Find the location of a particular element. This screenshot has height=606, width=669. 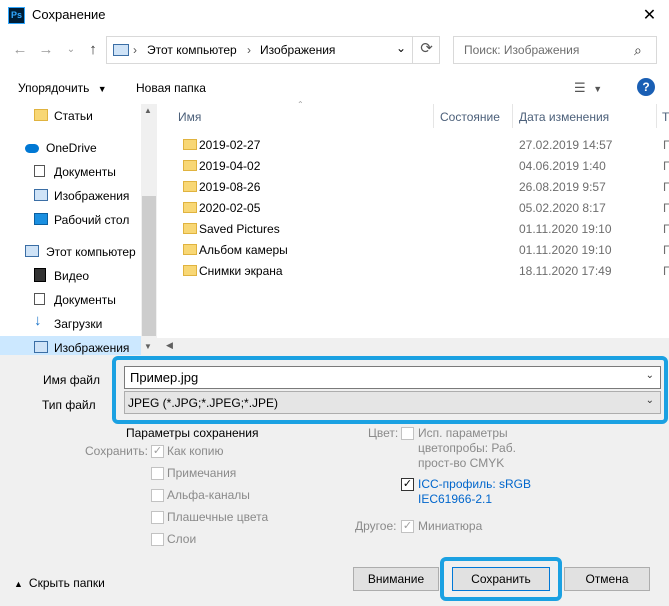

layers-checkbox is located at coordinates (157, 539).